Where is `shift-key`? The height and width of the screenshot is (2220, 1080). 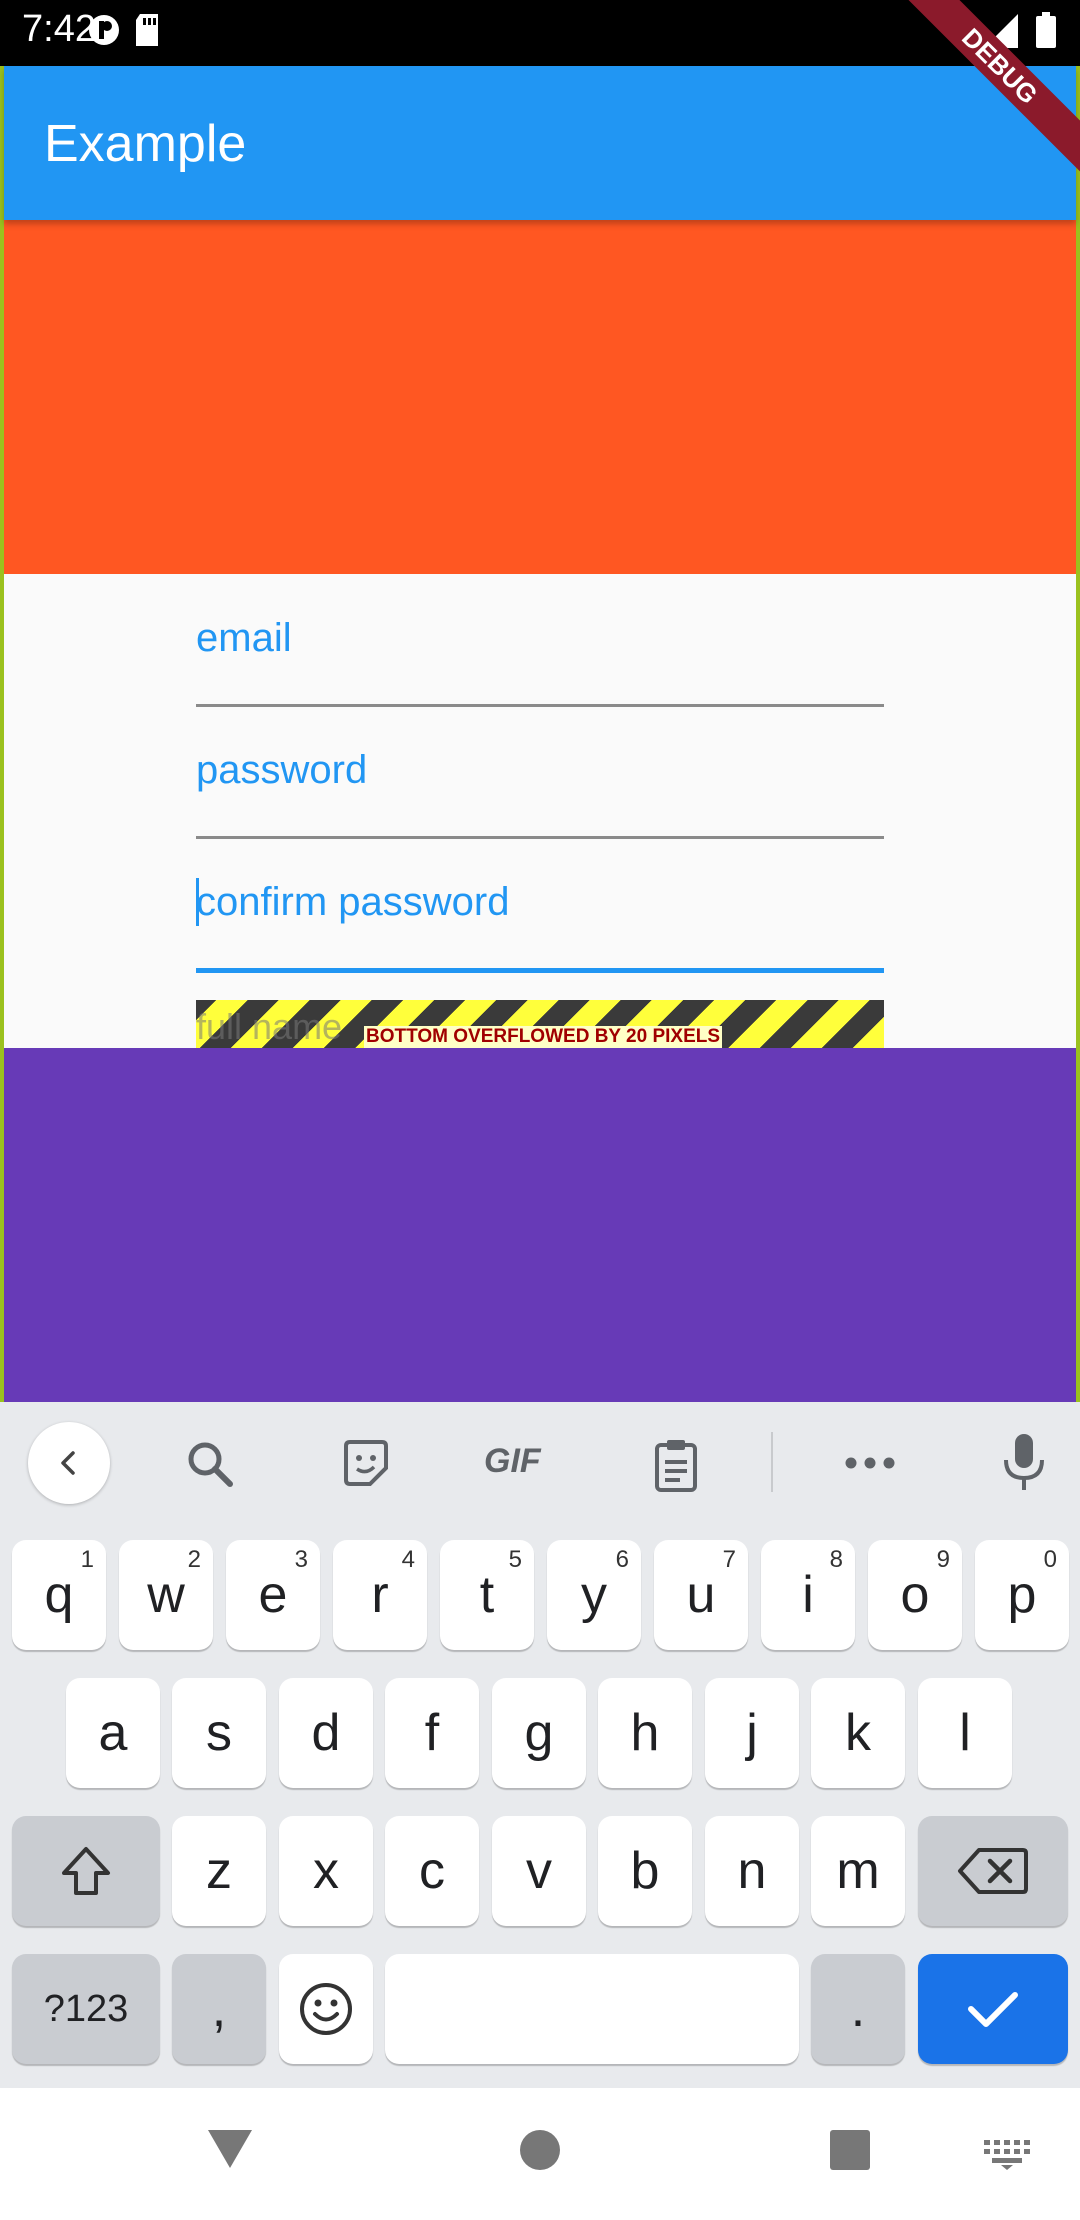
shift-key is located at coordinates (86, 1871).